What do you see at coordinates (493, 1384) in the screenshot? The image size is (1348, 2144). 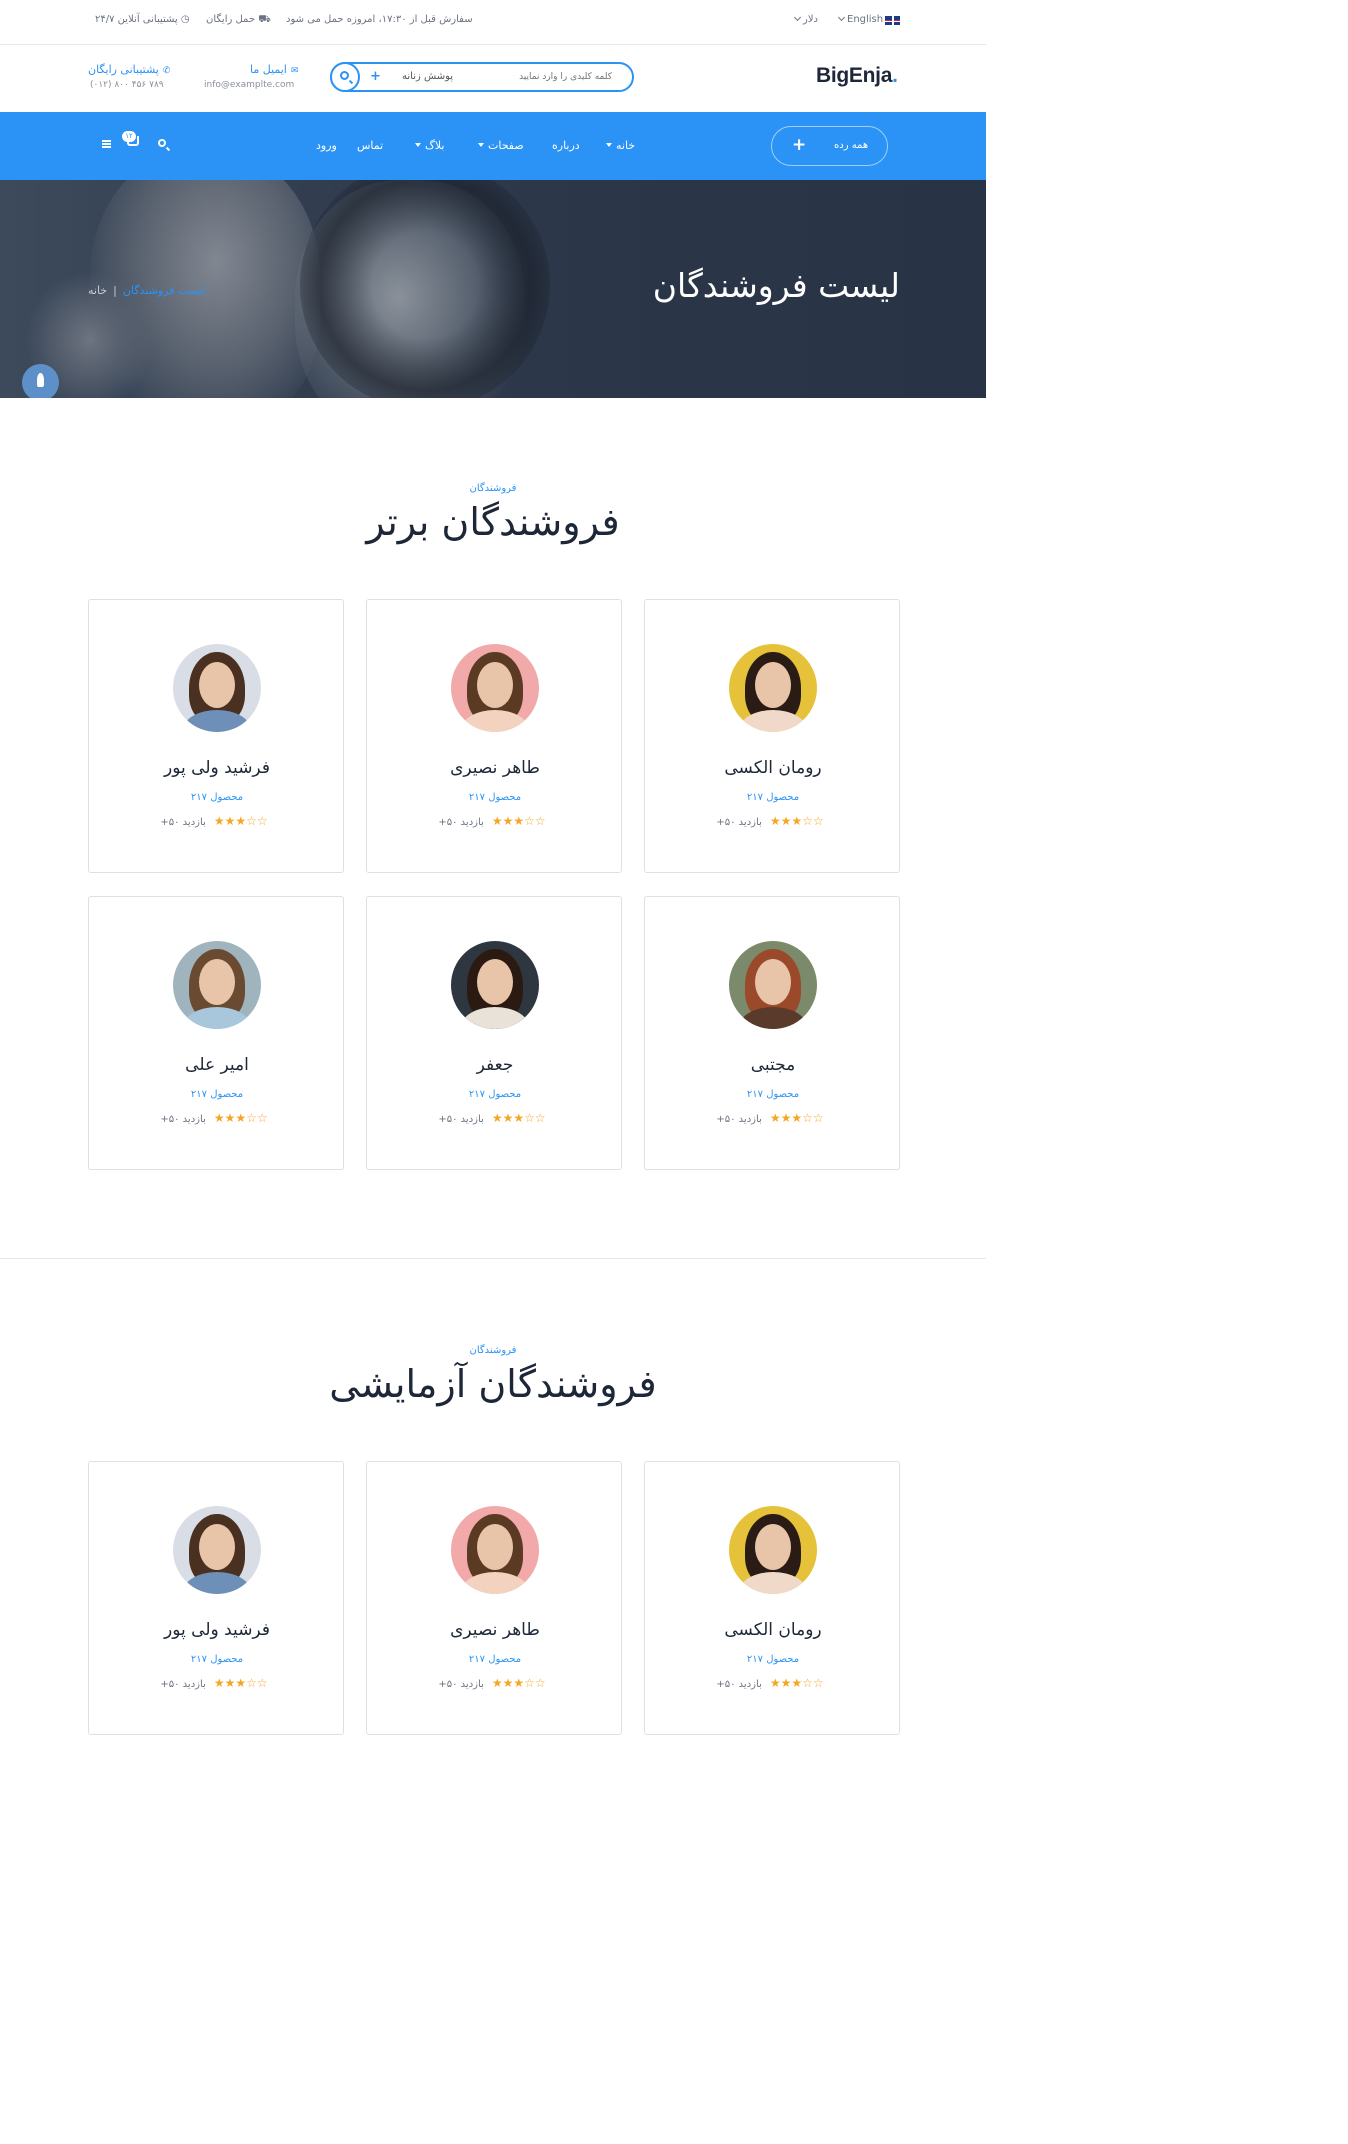 I see `section-title: فروشندگان آزمایشی` at bounding box center [493, 1384].